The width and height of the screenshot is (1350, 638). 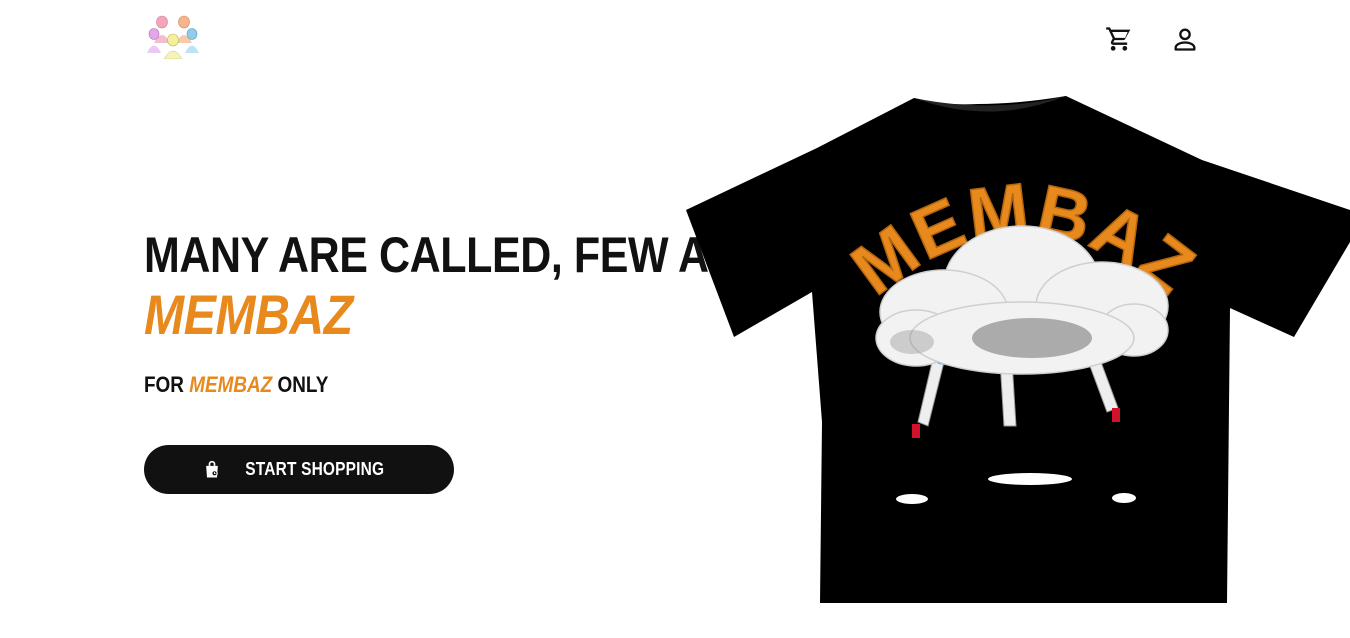 What do you see at coordinates (212, 468) in the screenshot?
I see `shopping-bag-icon` at bounding box center [212, 468].